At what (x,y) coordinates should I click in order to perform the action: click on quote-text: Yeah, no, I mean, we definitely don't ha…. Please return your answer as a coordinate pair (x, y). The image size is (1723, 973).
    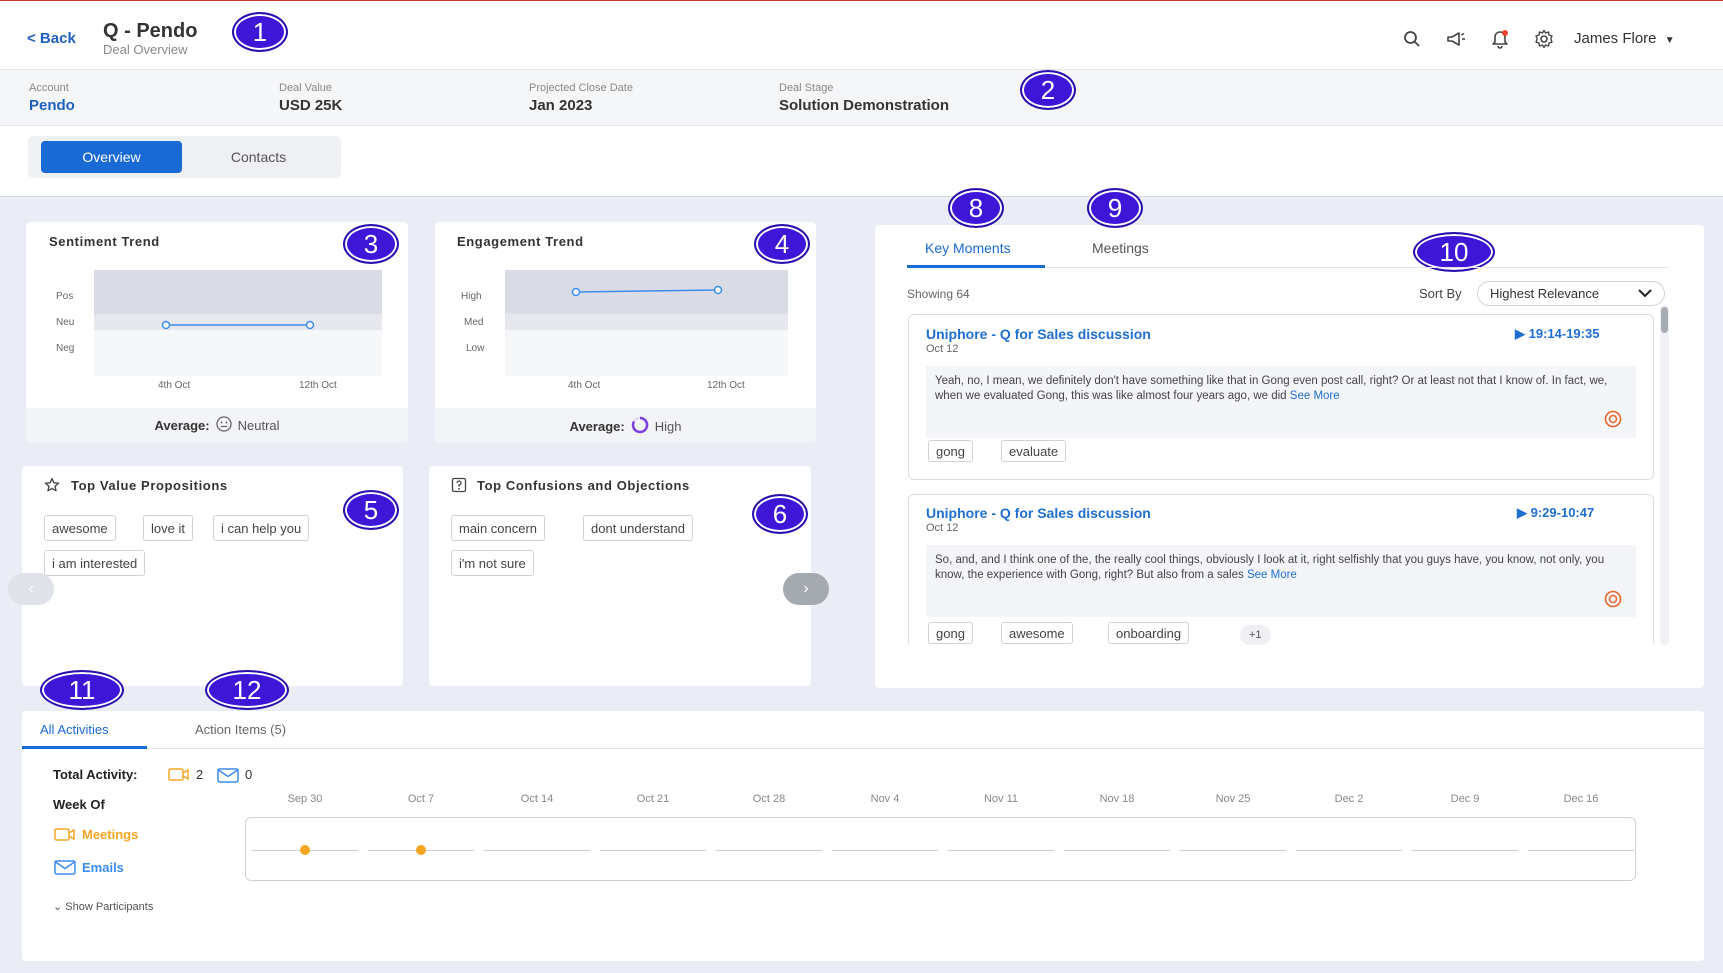
    Looking at the image, I should click on (1271, 388).